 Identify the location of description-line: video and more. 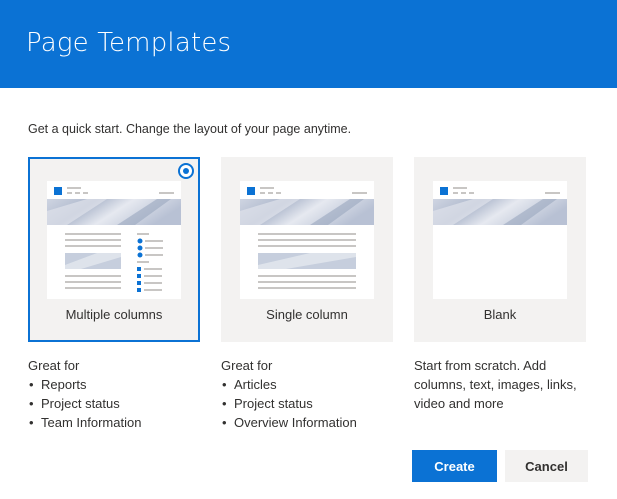
(459, 403).